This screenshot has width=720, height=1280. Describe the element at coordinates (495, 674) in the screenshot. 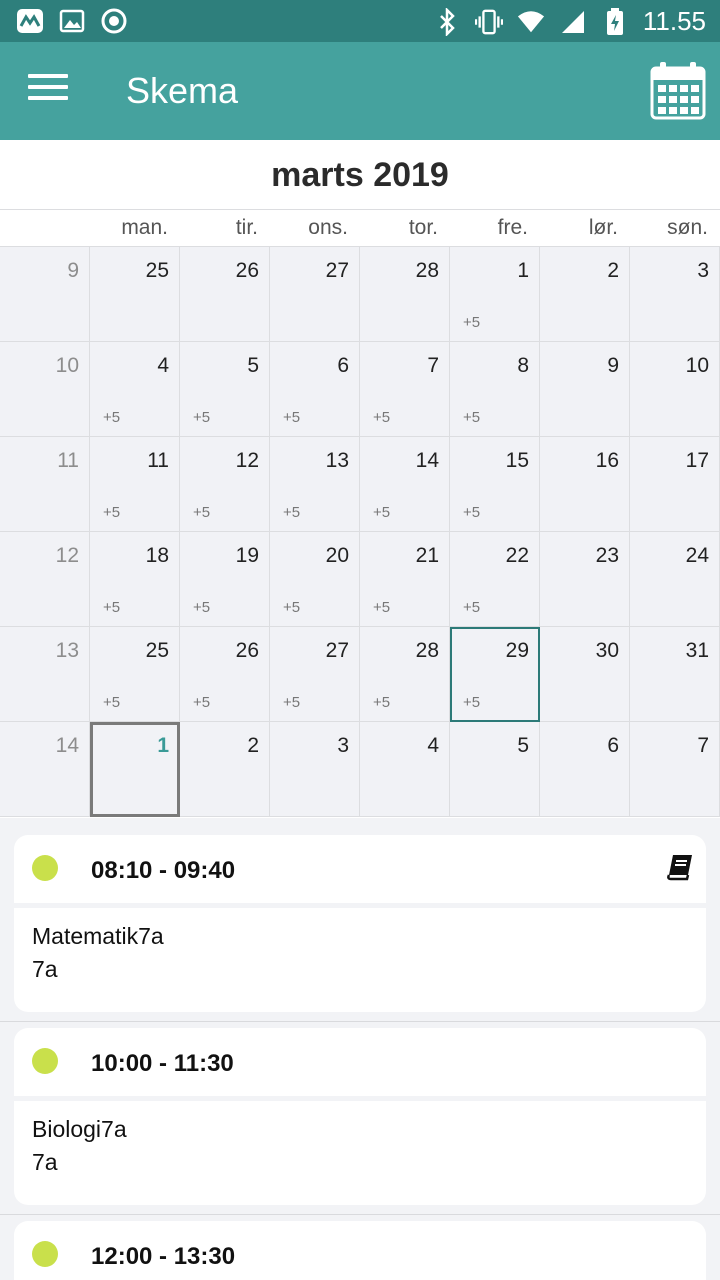

I see `day-cell-selected: 29 +5` at that location.